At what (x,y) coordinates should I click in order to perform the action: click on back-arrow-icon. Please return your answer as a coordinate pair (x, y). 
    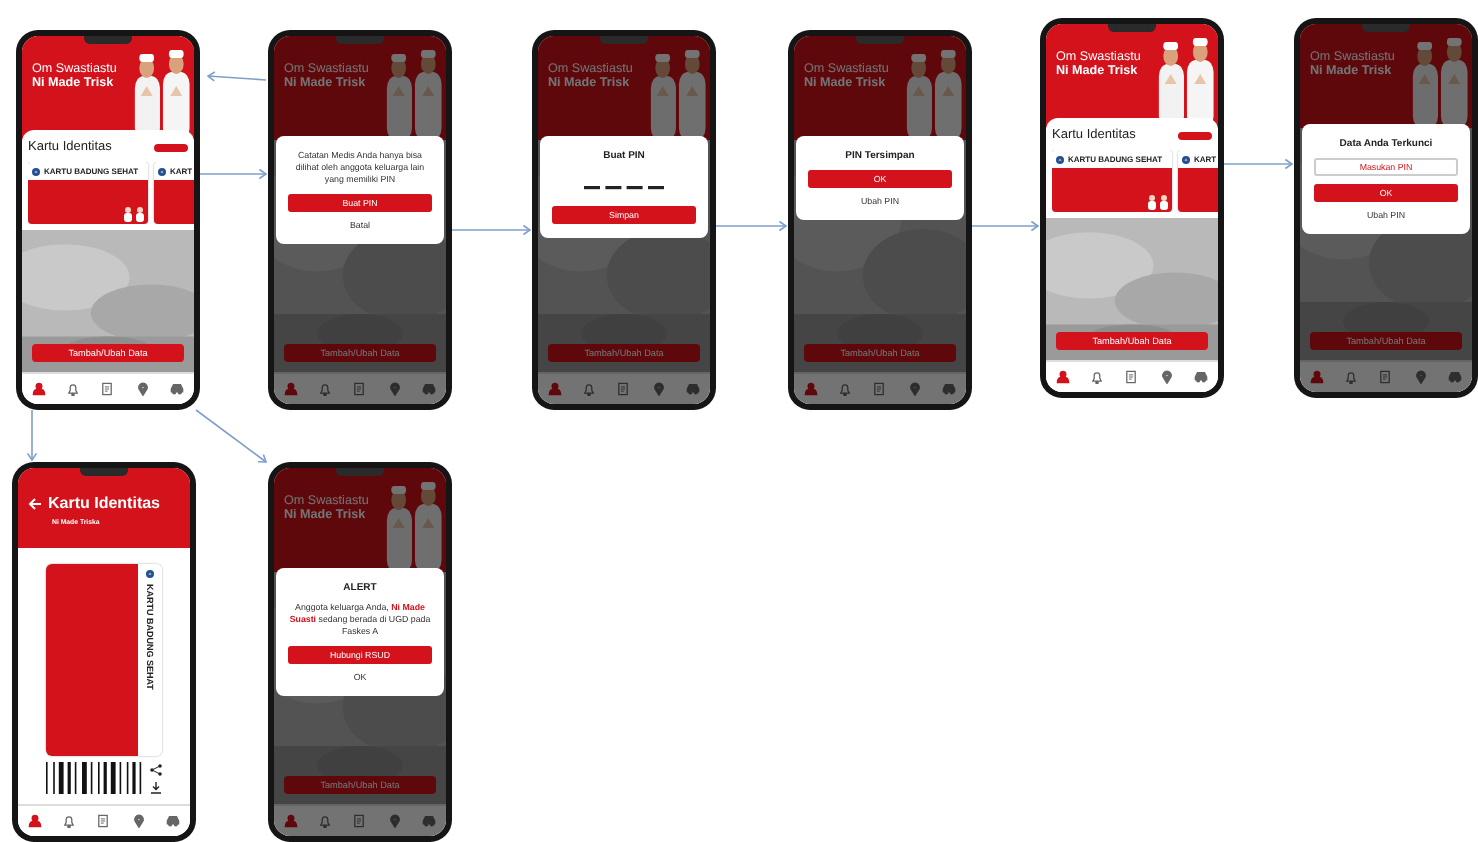
    Looking at the image, I should click on (35, 503).